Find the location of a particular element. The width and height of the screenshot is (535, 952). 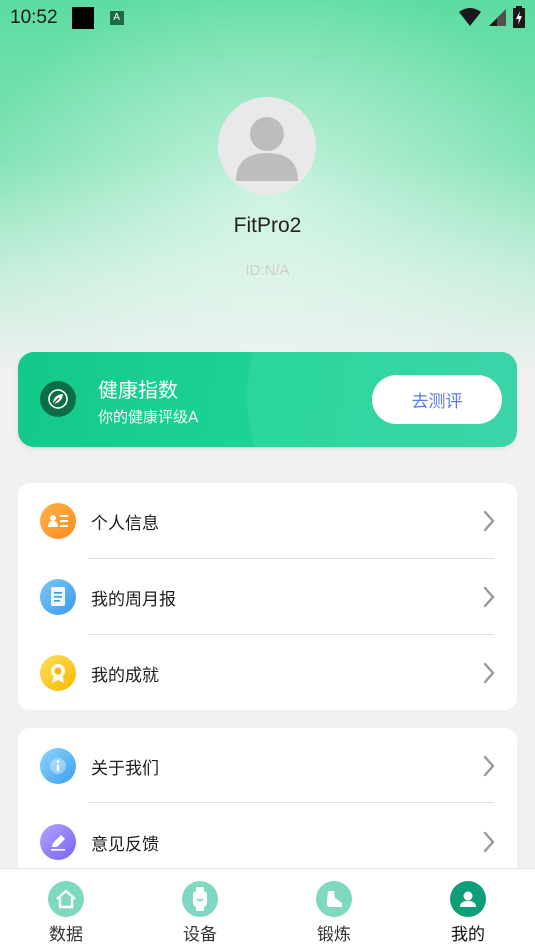

avatar is located at coordinates (267, 146).